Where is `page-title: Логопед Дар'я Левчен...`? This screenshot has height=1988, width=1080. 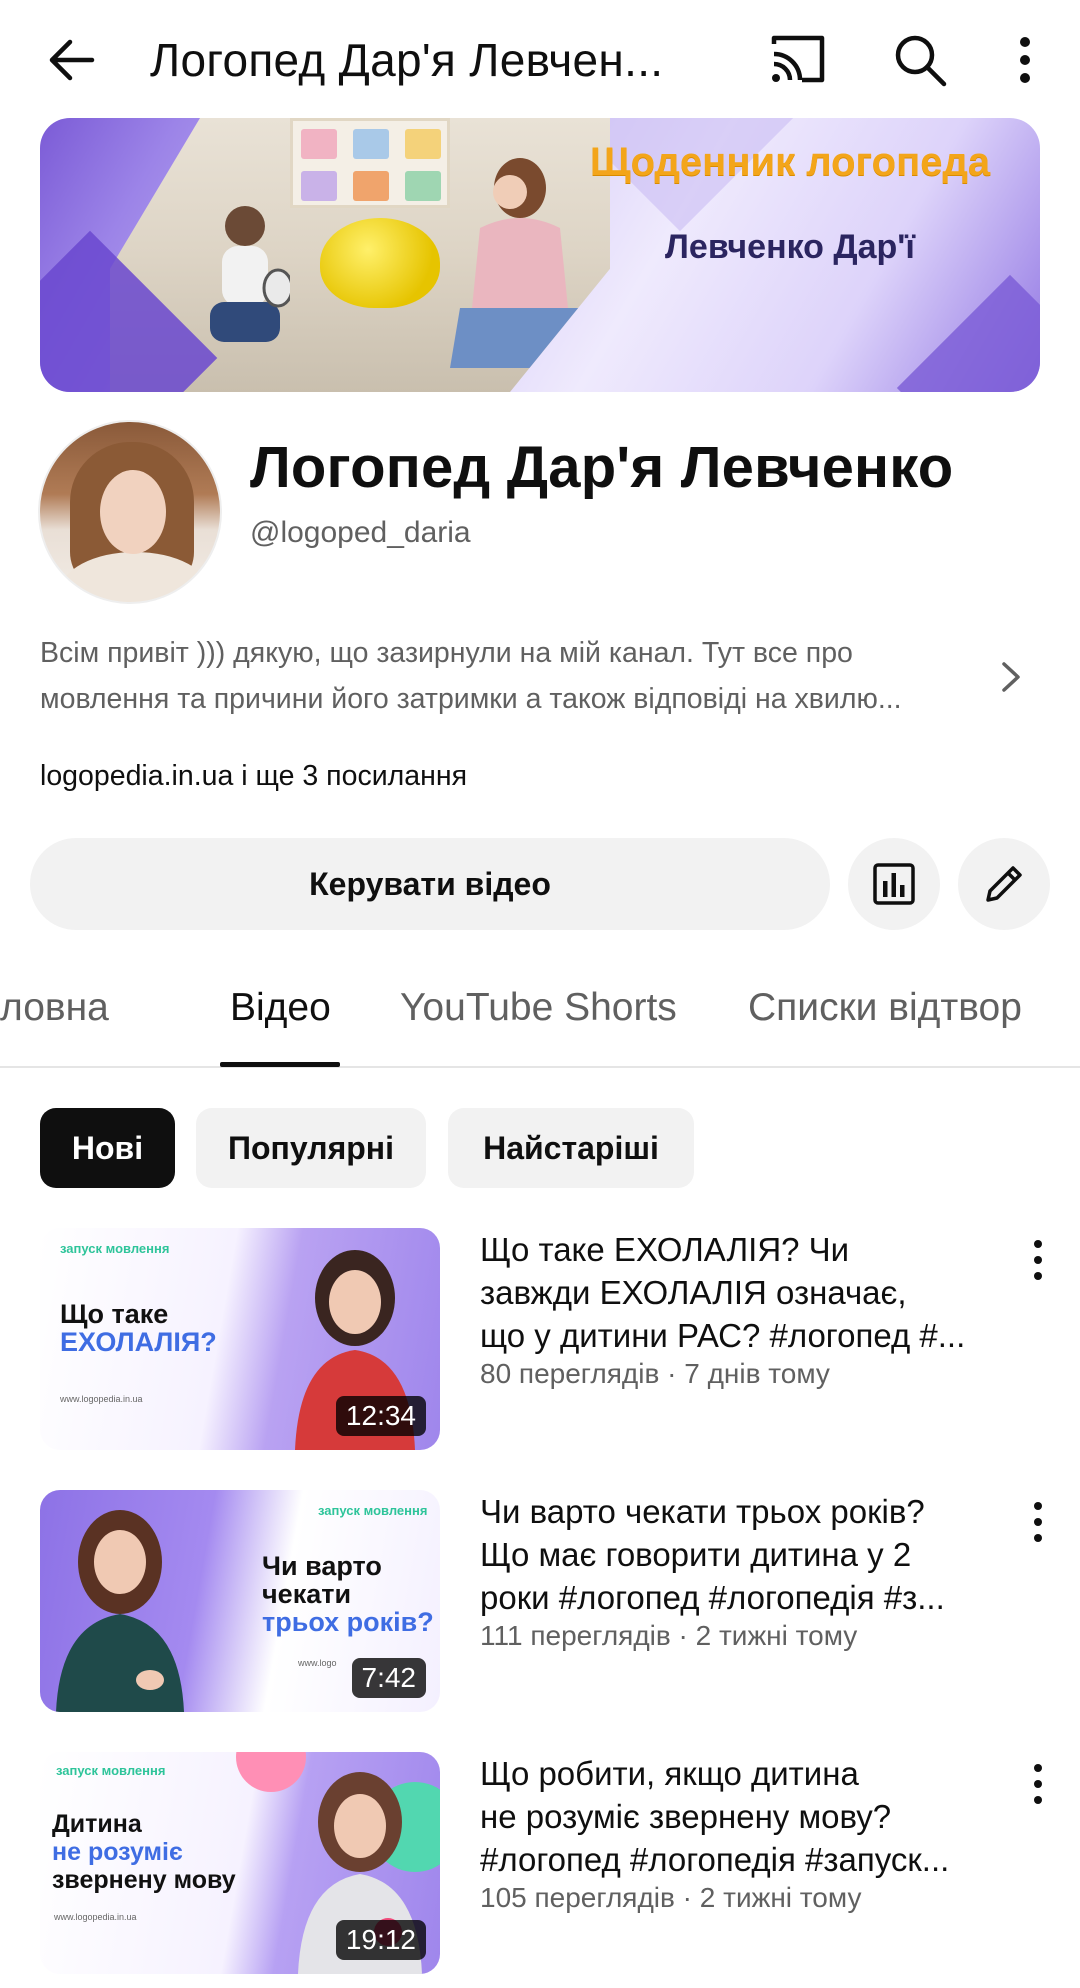 page-title: Логопед Дар'я Левчен... is located at coordinates (407, 60).